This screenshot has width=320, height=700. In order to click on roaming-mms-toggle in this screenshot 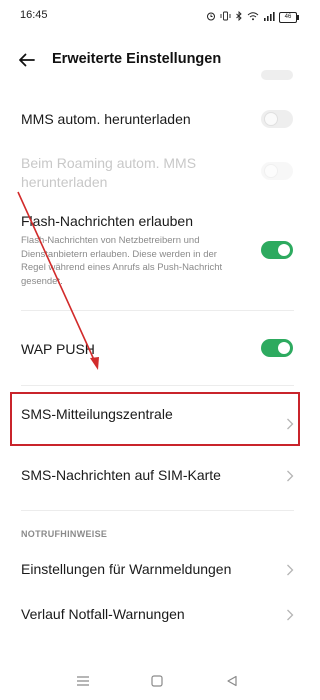, I will do `click(277, 171)`.